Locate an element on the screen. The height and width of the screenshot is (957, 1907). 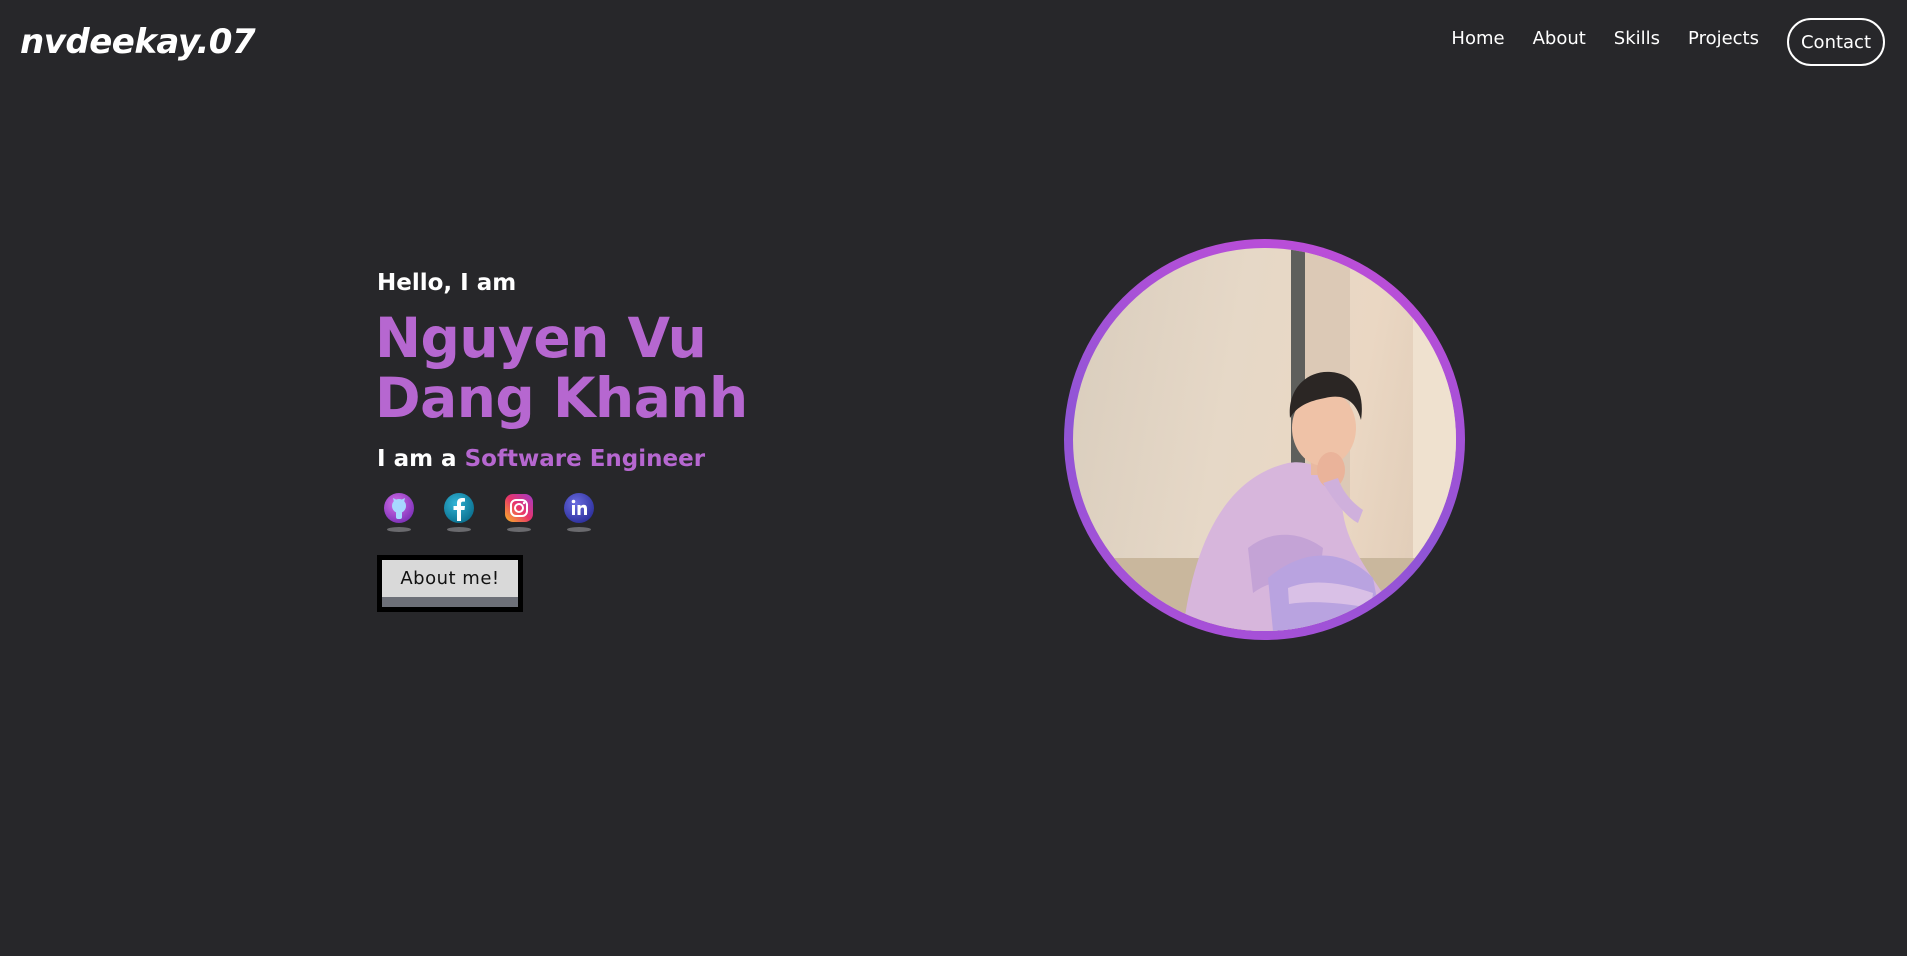
nav-skills: Skills is located at coordinates (1637, 38).